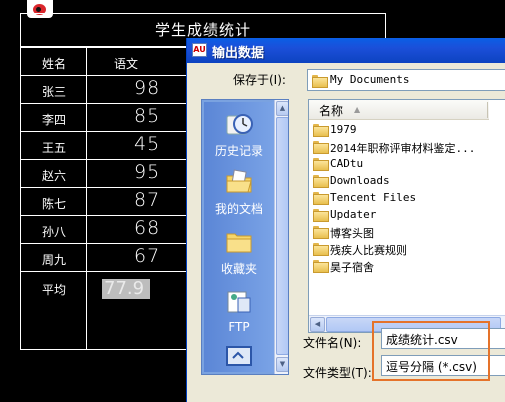 This screenshot has height=402, width=505. What do you see at coordinates (346, 50) in the screenshot?
I see `dialog-titlebar: AU 输出数据` at bounding box center [346, 50].